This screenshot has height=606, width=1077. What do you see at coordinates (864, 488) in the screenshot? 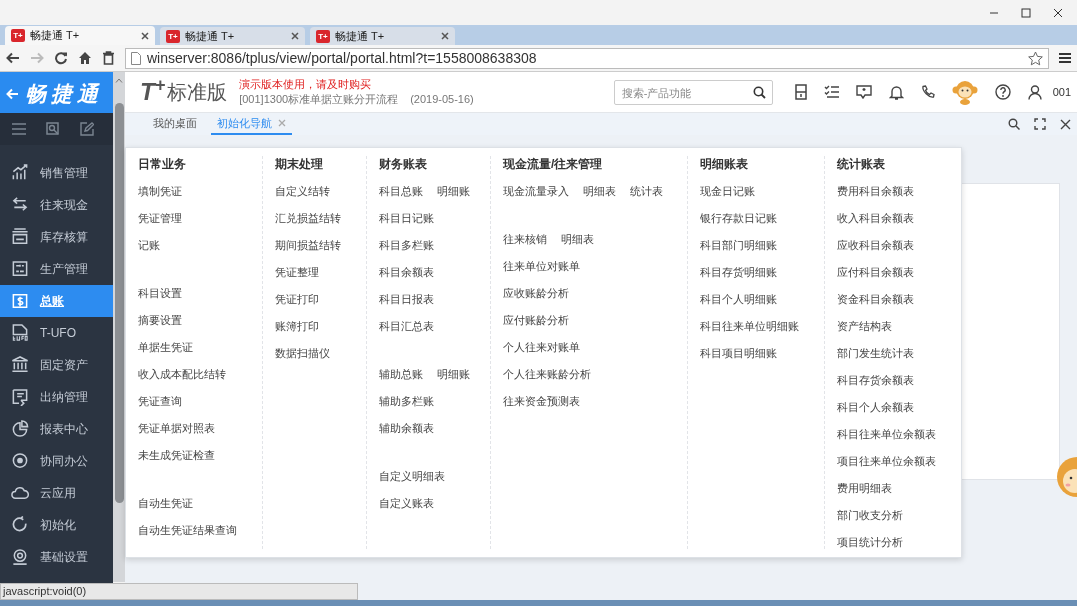
I see `menu-link: 费用明细表` at bounding box center [864, 488].